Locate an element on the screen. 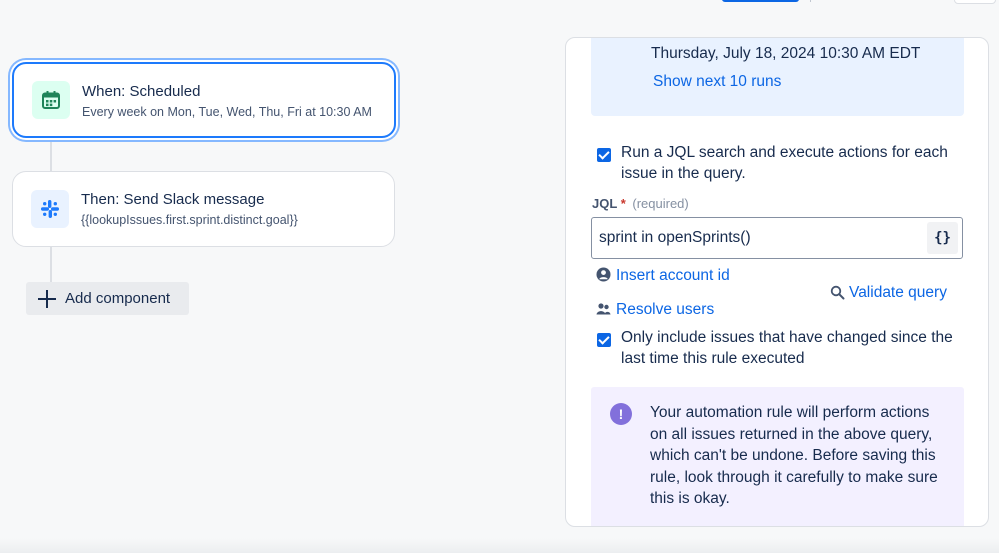 The width and height of the screenshot is (999, 553). insert-account-id-link: Insert account id is located at coordinates (673, 276).